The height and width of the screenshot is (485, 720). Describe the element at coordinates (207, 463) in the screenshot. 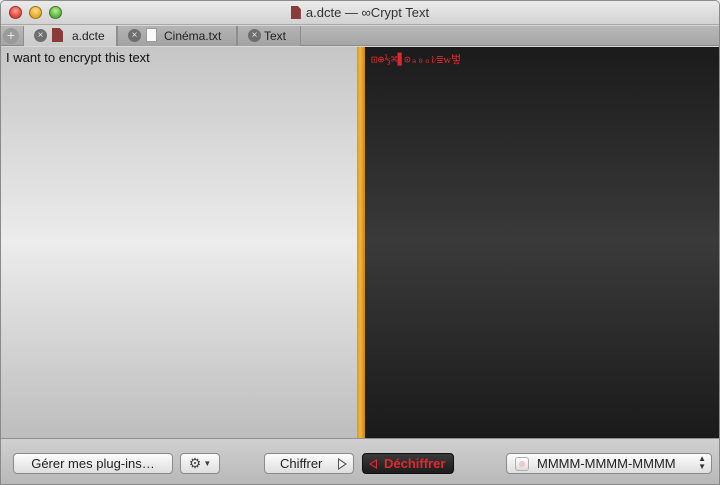

I see `chevron-down-icon: ▼` at that location.